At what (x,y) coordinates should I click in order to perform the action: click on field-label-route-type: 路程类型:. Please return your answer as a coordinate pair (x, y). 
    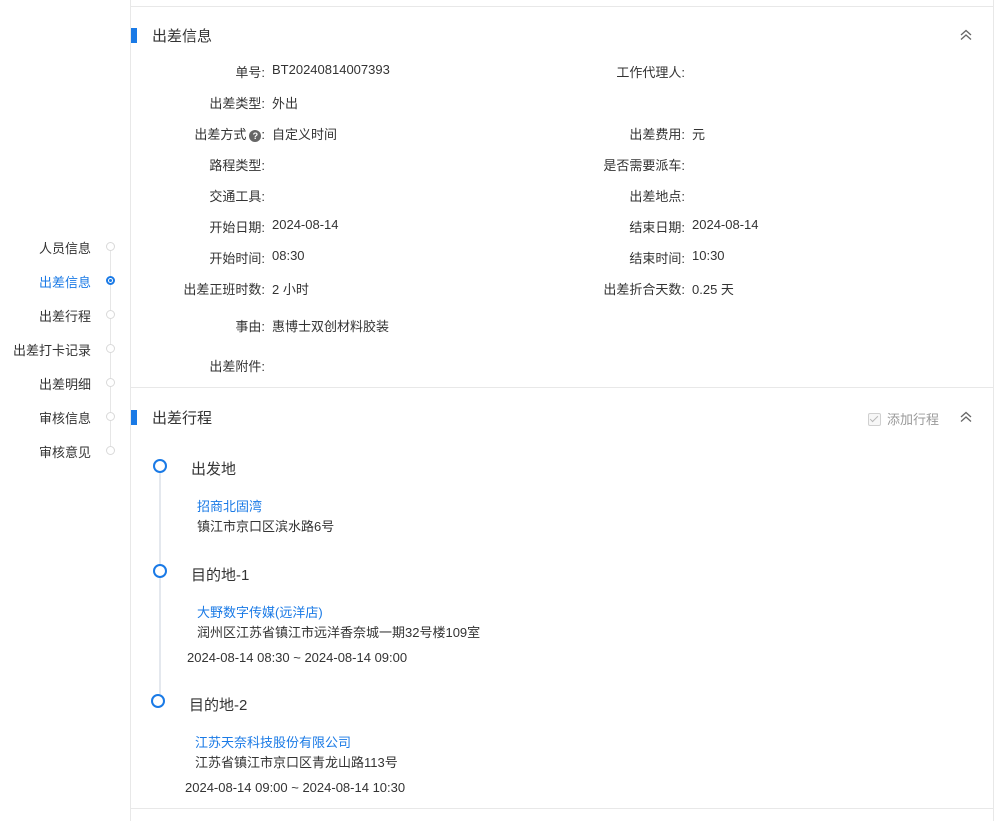
    Looking at the image, I should click on (198, 164).